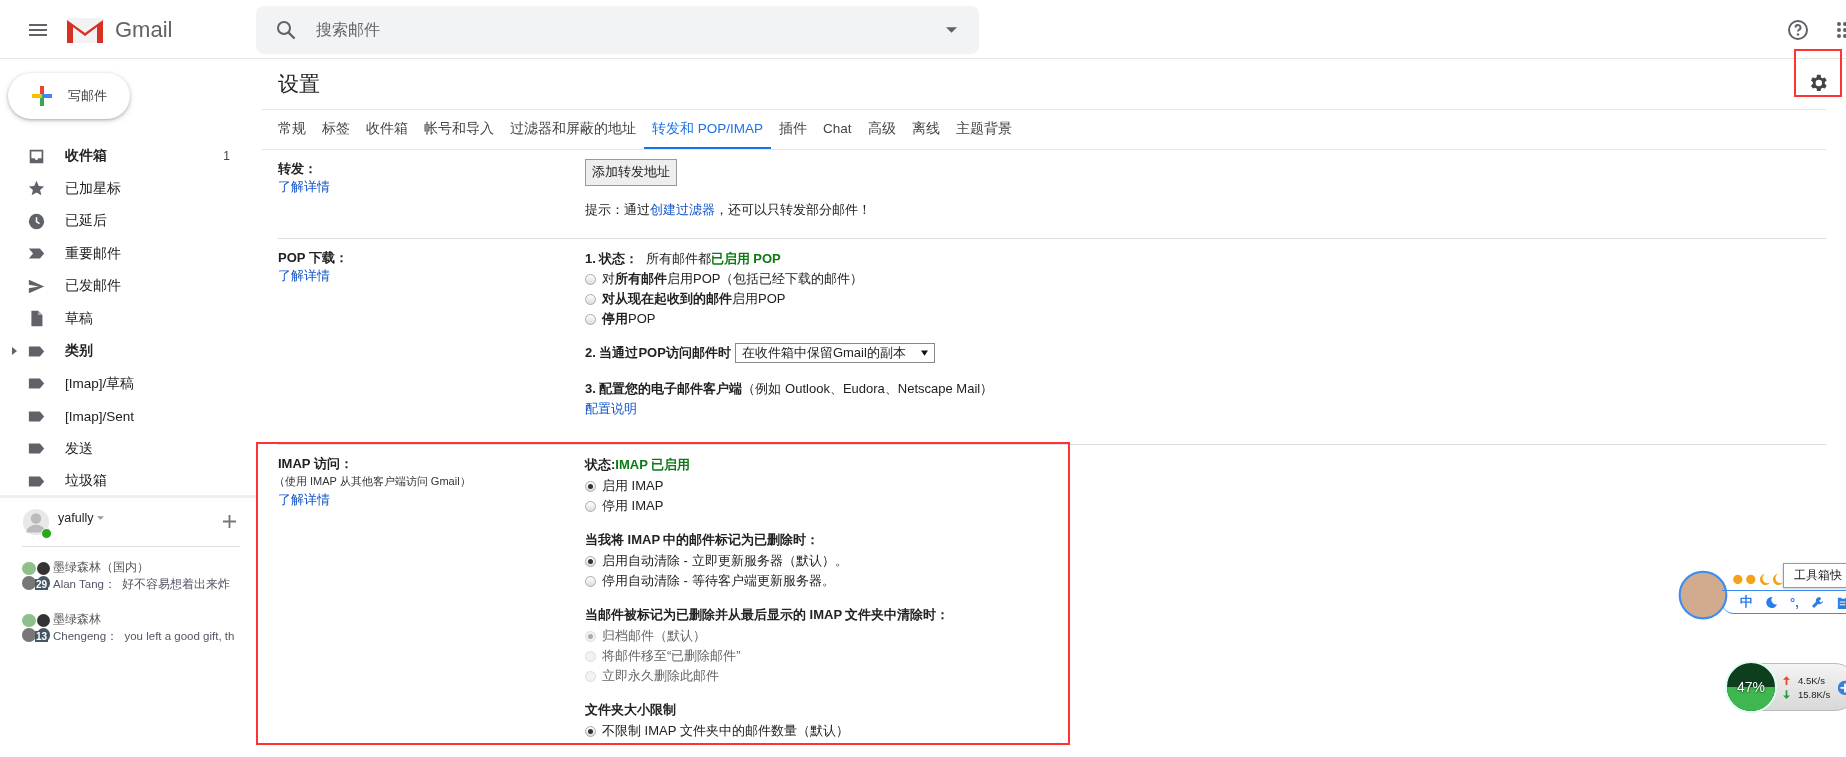 This screenshot has height=757, width=1846. I want to click on plus-icon, so click(42, 96).